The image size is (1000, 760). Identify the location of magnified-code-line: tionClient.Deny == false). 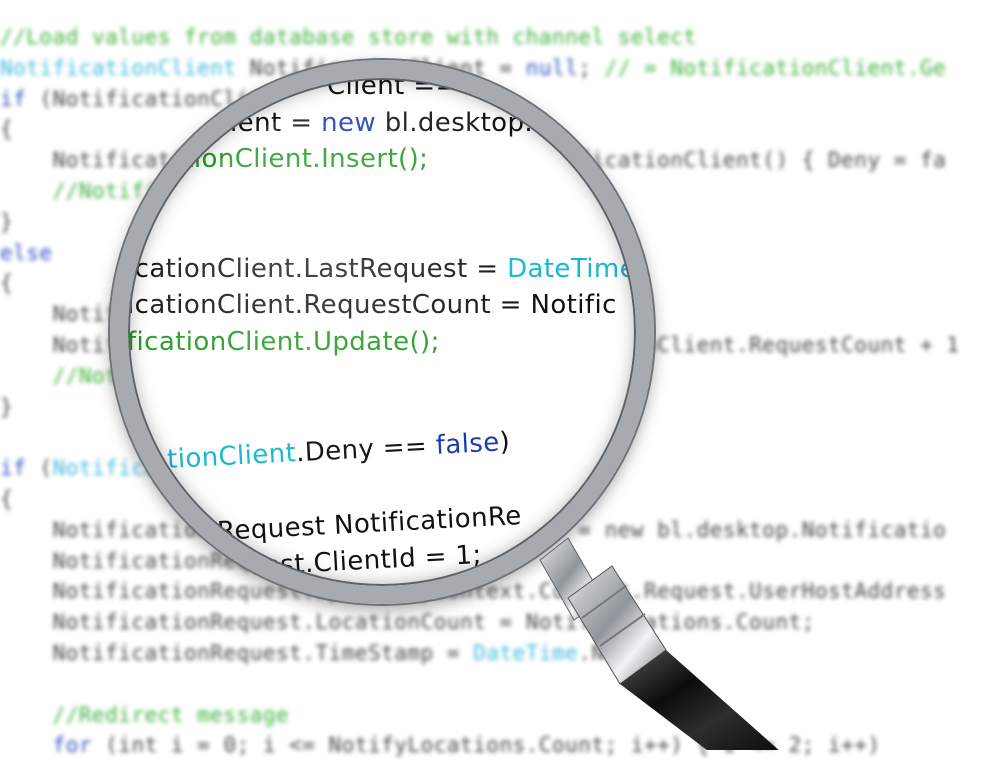
(338, 451).